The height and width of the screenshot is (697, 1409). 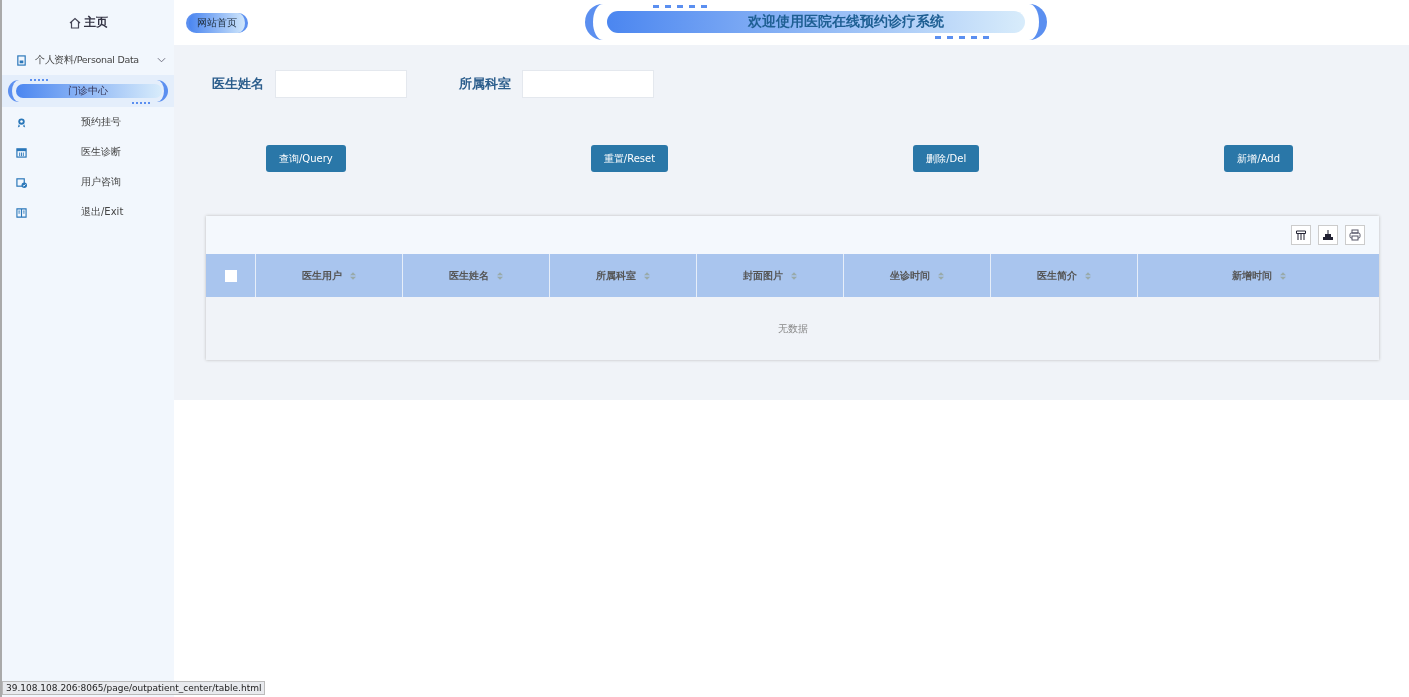 What do you see at coordinates (910, 275) in the screenshot?
I see `column-header: 坐诊时间` at bounding box center [910, 275].